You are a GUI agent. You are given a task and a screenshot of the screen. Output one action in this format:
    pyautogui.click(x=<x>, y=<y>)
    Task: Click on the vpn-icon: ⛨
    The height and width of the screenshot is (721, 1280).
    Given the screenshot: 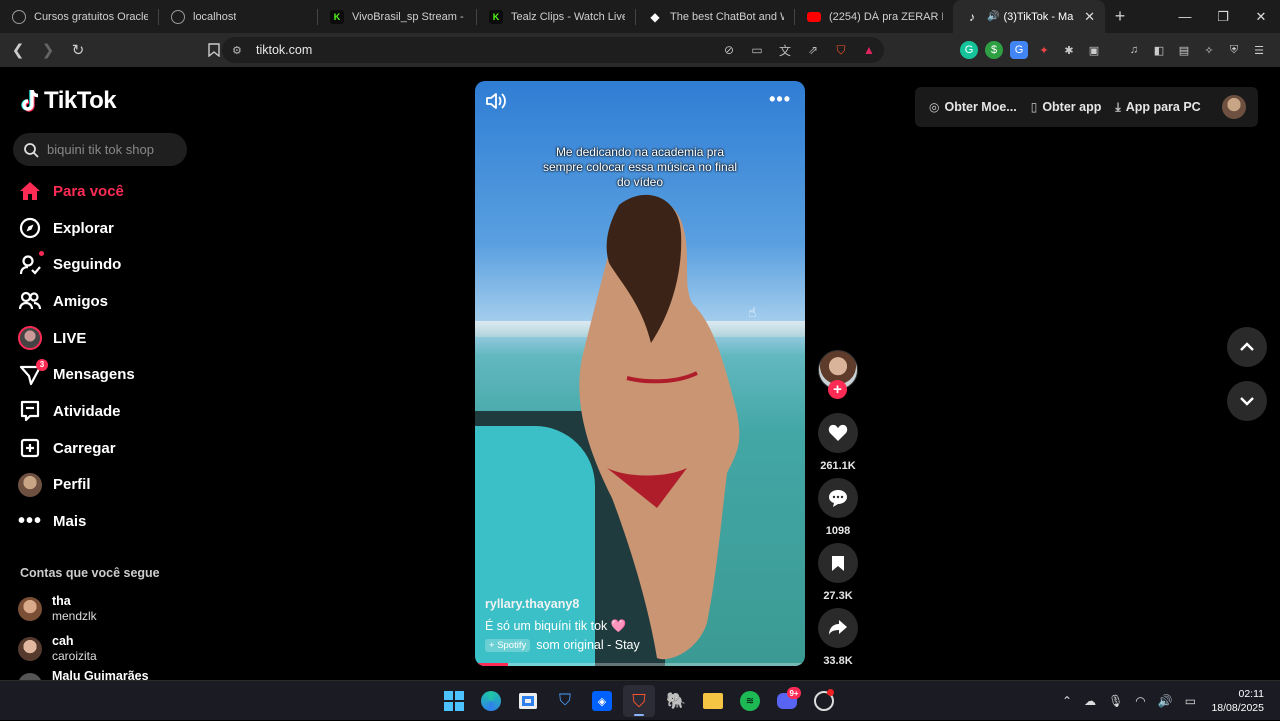 What is the action you would take?
    pyautogui.click(x=1234, y=50)
    